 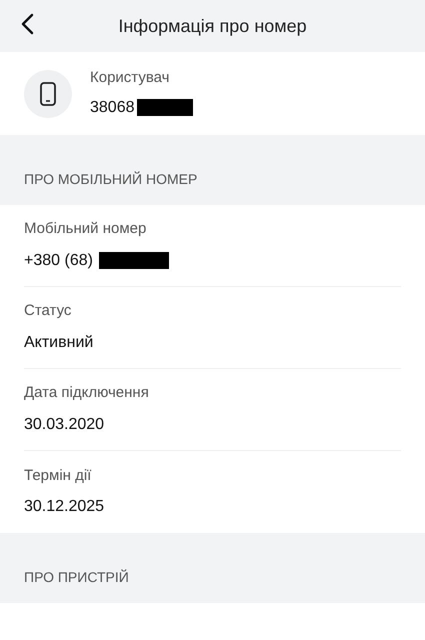 What do you see at coordinates (111, 179) in the screenshot?
I see `section-title: ПРО МОБІЛЬНИЙ НОМЕР` at bounding box center [111, 179].